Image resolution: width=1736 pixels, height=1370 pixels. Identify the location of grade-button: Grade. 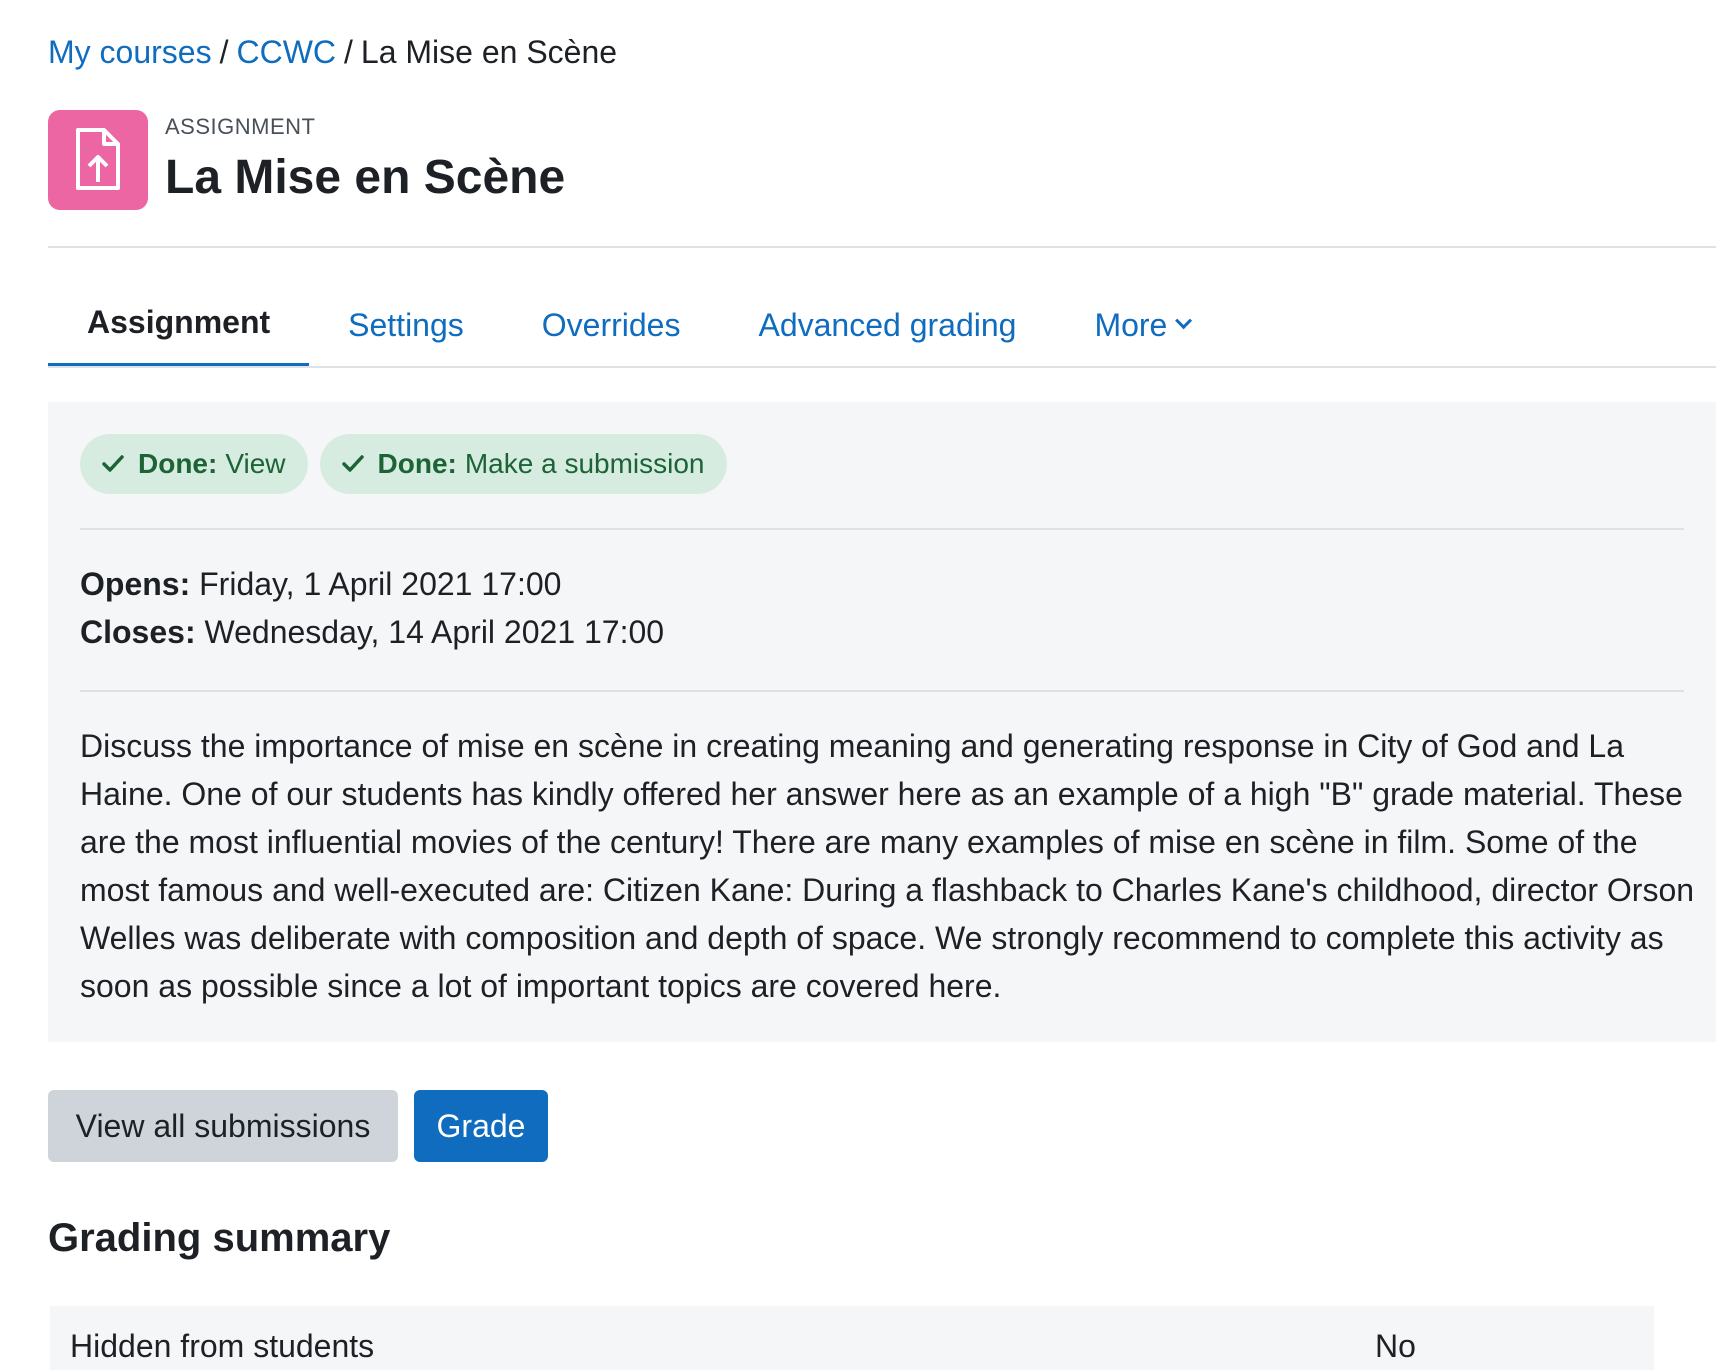
(481, 1126).